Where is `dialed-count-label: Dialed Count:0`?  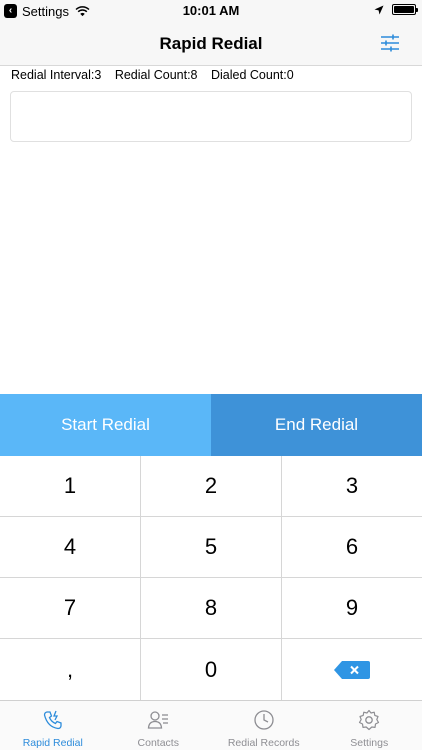
dialed-count-label: Dialed Count:0 is located at coordinates (252, 75).